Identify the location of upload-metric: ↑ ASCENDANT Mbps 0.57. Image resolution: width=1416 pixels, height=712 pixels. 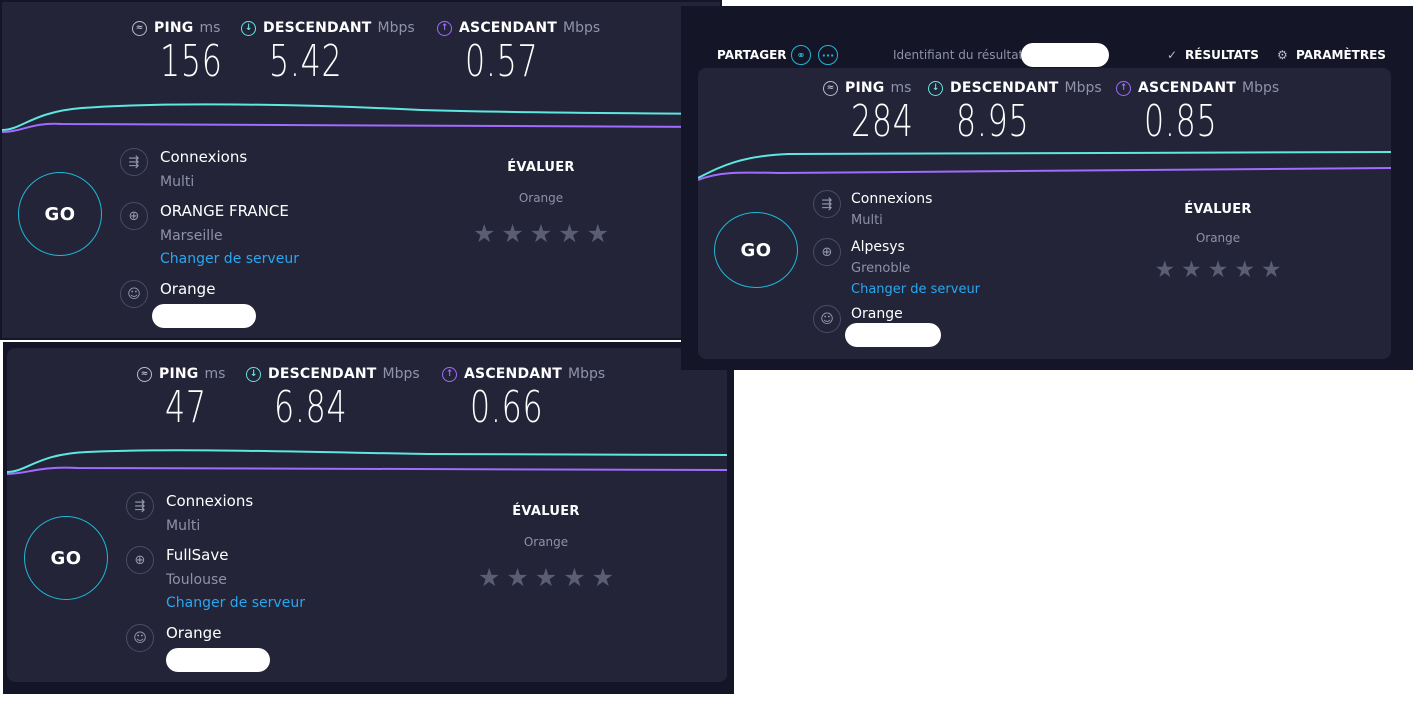
(518, 53).